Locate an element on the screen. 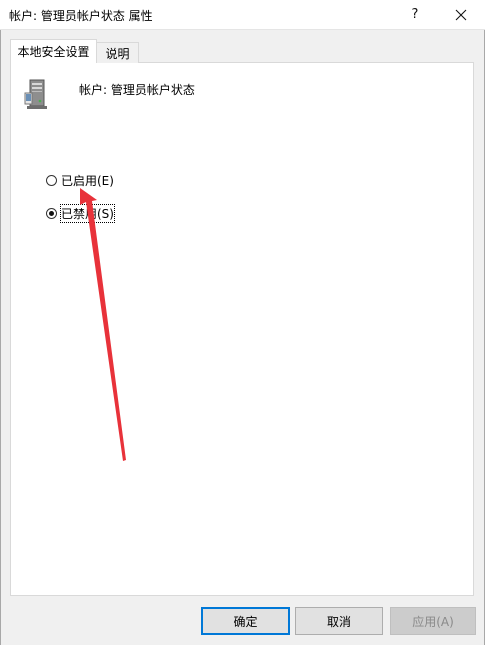  tab-local-security-setting: 本地安全设置 is located at coordinates (53, 51).